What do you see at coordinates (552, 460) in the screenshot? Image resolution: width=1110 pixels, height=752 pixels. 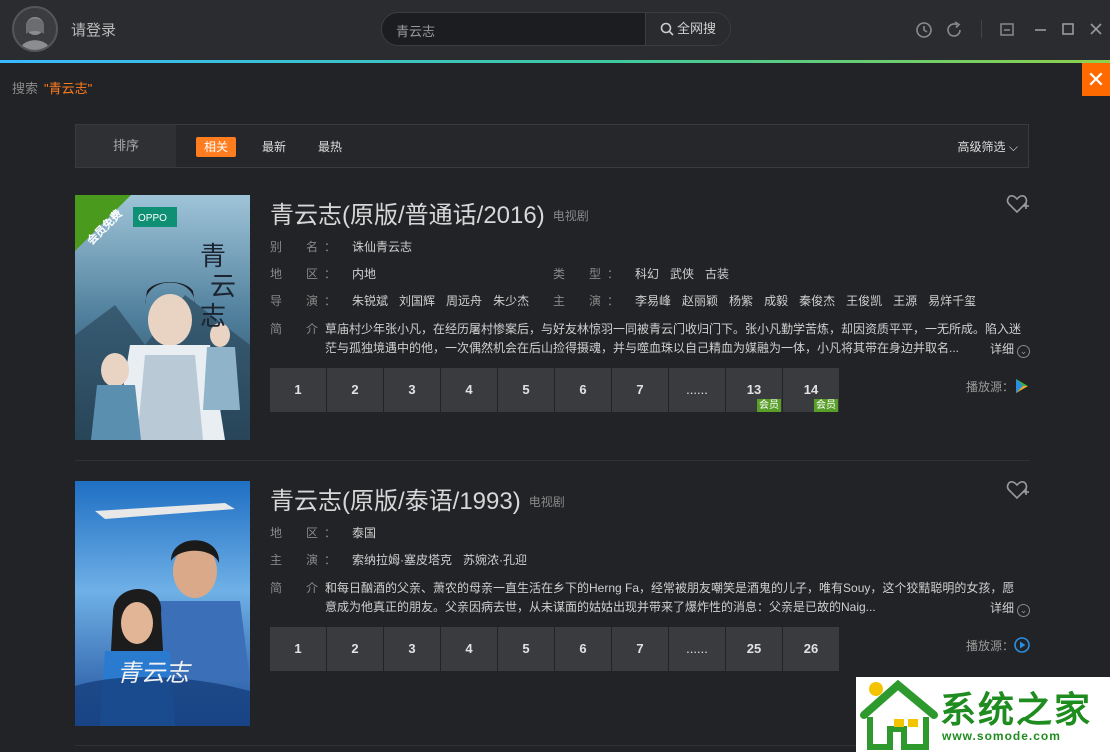 I see `result-divider` at bounding box center [552, 460].